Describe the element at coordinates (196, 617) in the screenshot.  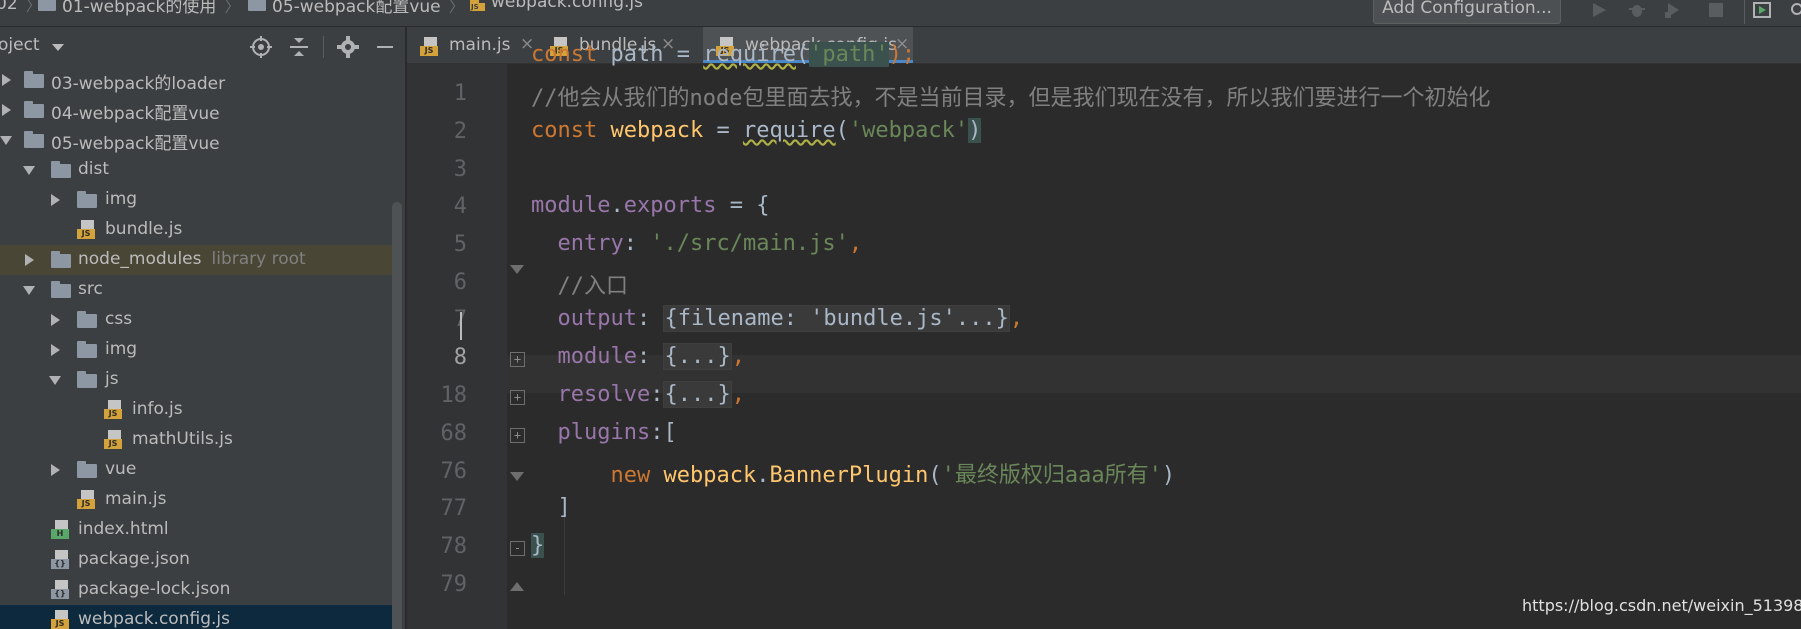
I see `tree-item-webpack-config-js: JS webpack.config.js` at that location.